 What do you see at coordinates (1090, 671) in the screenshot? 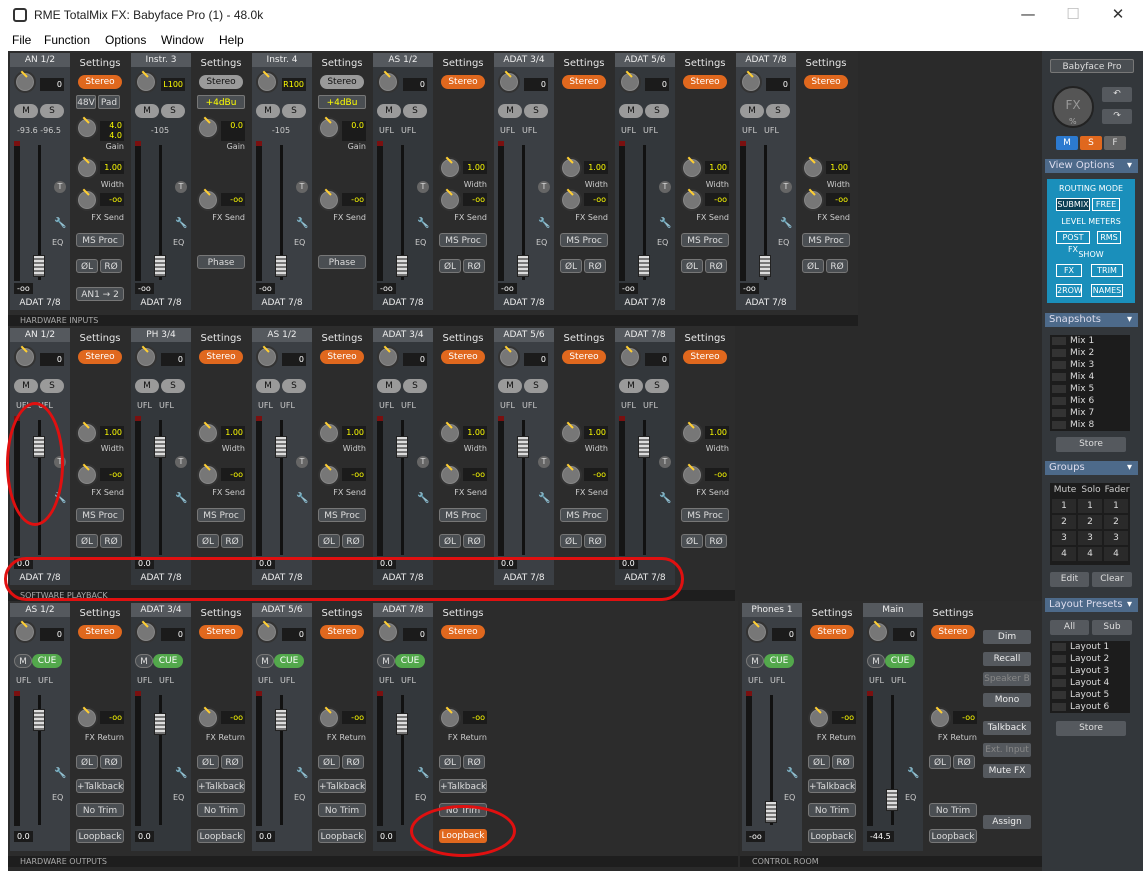
I see `layout-item: Layout 3` at bounding box center [1090, 671].